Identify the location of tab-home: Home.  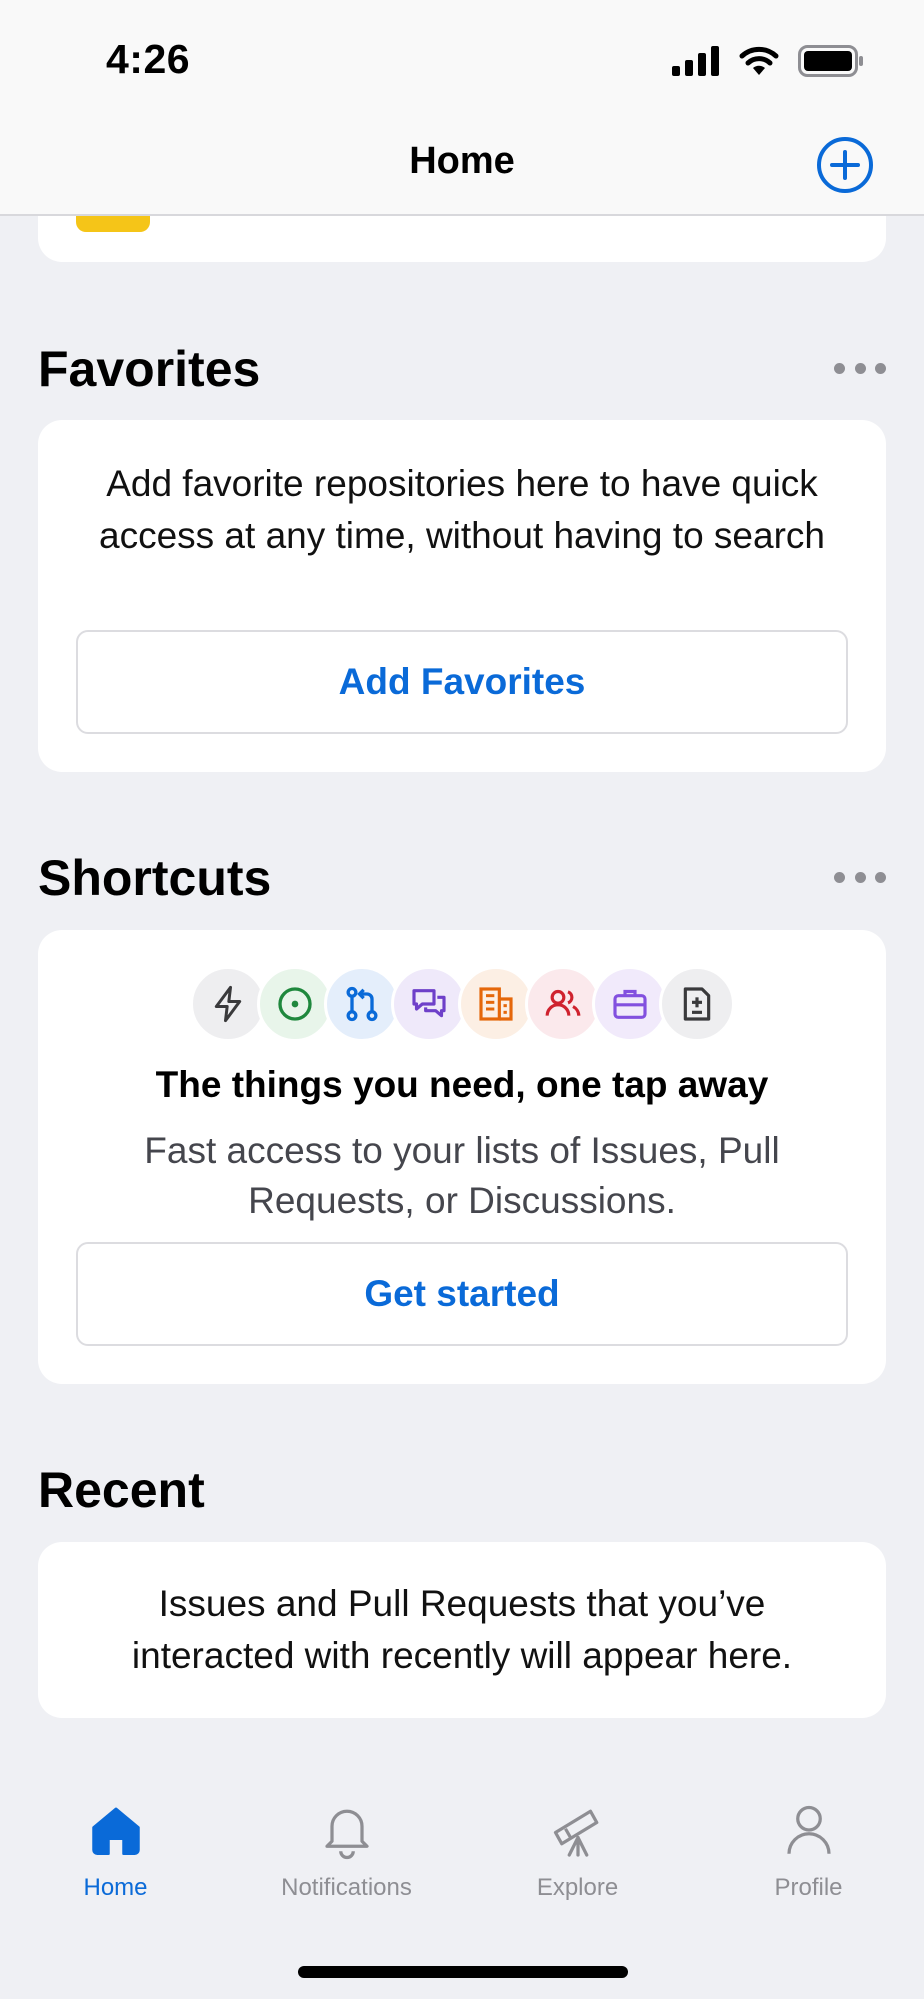
(115, 1851).